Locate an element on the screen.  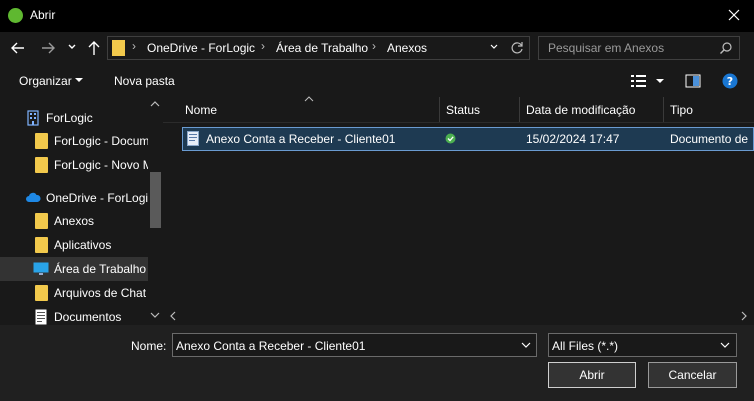
preview-pane-icon is located at coordinates (693, 81).